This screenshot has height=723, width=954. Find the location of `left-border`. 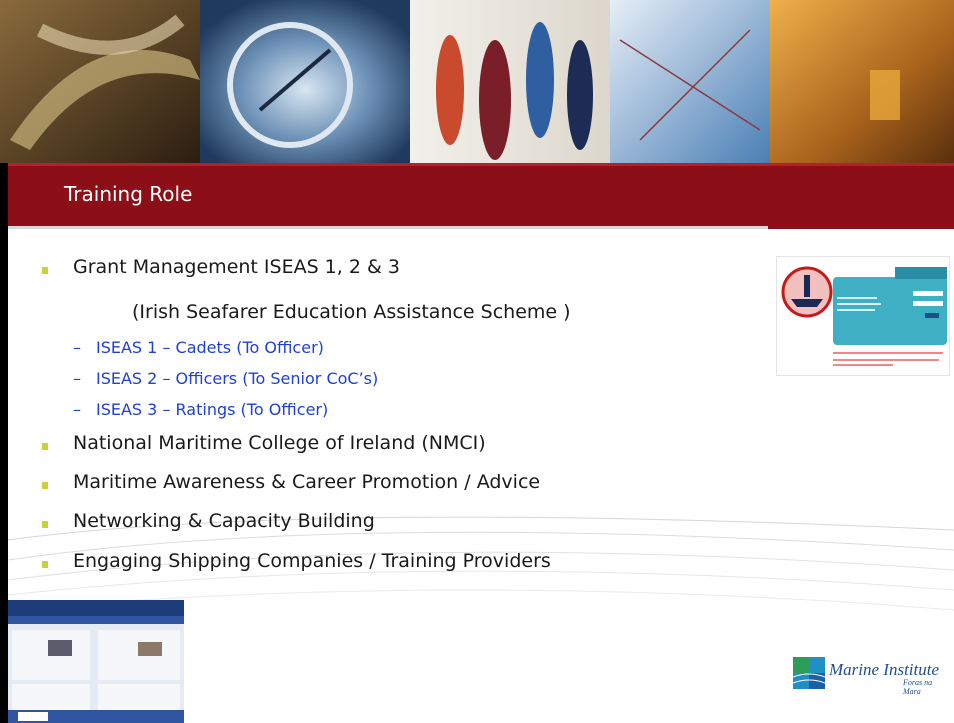

left-border is located at coordinates (4, 443).